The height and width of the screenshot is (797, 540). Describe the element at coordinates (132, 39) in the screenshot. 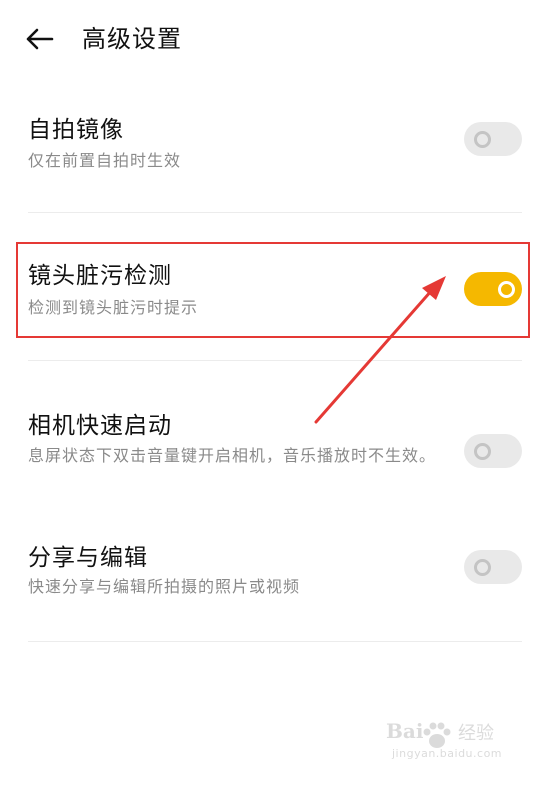

I see `page-title: 高级设置` at that location.